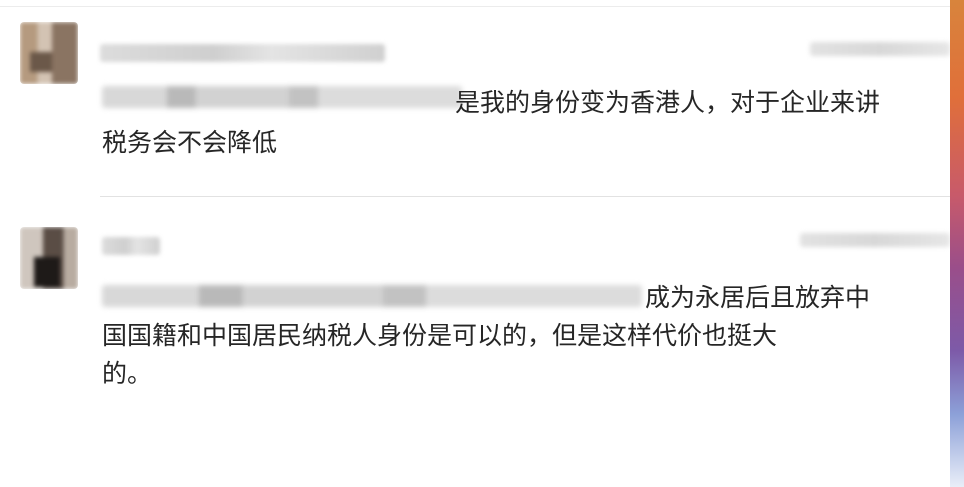 The height and width of the screenshot is (487, 964). What do you see at coordinates (668, 102) in the screenshot?
I see `comment-text-line: 是我的身份变为香港人，对于企业来讲` at bounding box center [668, 102].